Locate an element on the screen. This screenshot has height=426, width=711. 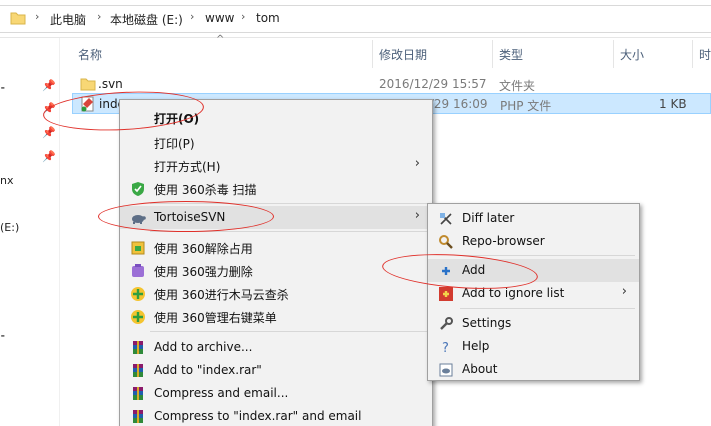
address-bar: › 此电脑 › 本地磁盘 (E:) › www › tom is located at coordinates (355, 19).